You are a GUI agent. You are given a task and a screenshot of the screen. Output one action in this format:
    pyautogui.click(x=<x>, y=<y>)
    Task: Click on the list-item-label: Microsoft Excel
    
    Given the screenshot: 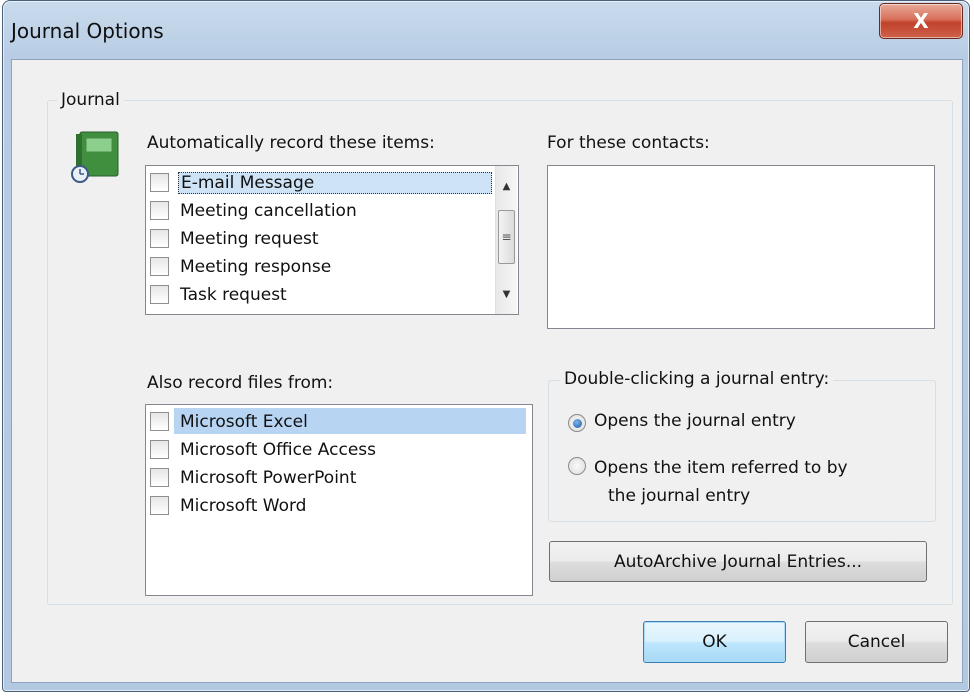 What is the action you would take?
    pyautogui.click(x=244, y=421)
    